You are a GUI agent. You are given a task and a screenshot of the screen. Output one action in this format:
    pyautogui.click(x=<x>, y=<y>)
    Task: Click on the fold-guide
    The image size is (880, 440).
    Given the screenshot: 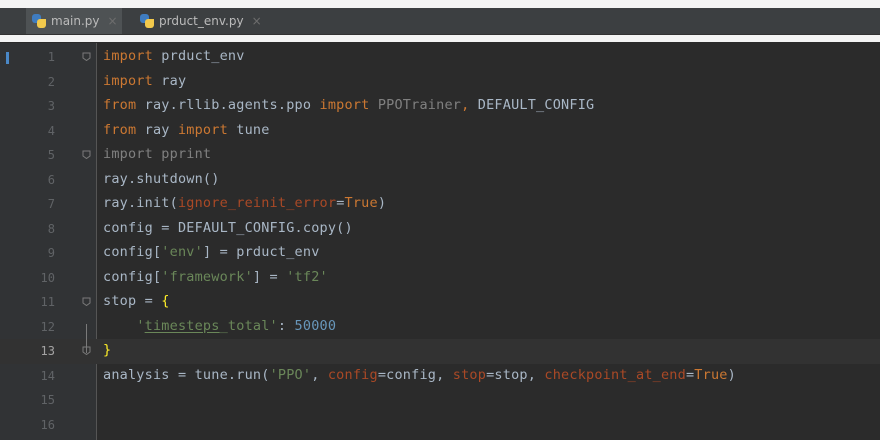 What is the action you would take?
    pyautogui.click(x=86, y=338)
    